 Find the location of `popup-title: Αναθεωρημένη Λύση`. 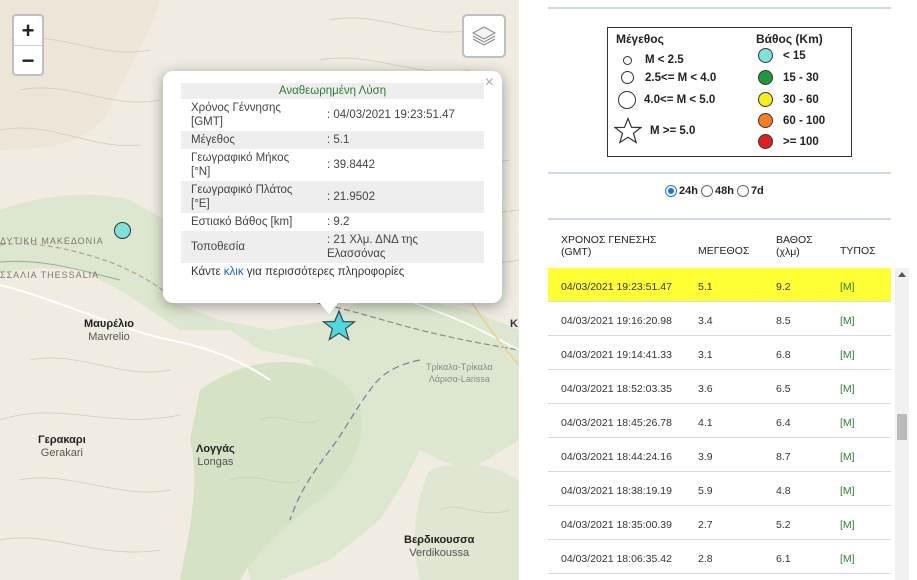

popup-title: Αναθεωρημένη Λύση is located at coordinates (332, 91).